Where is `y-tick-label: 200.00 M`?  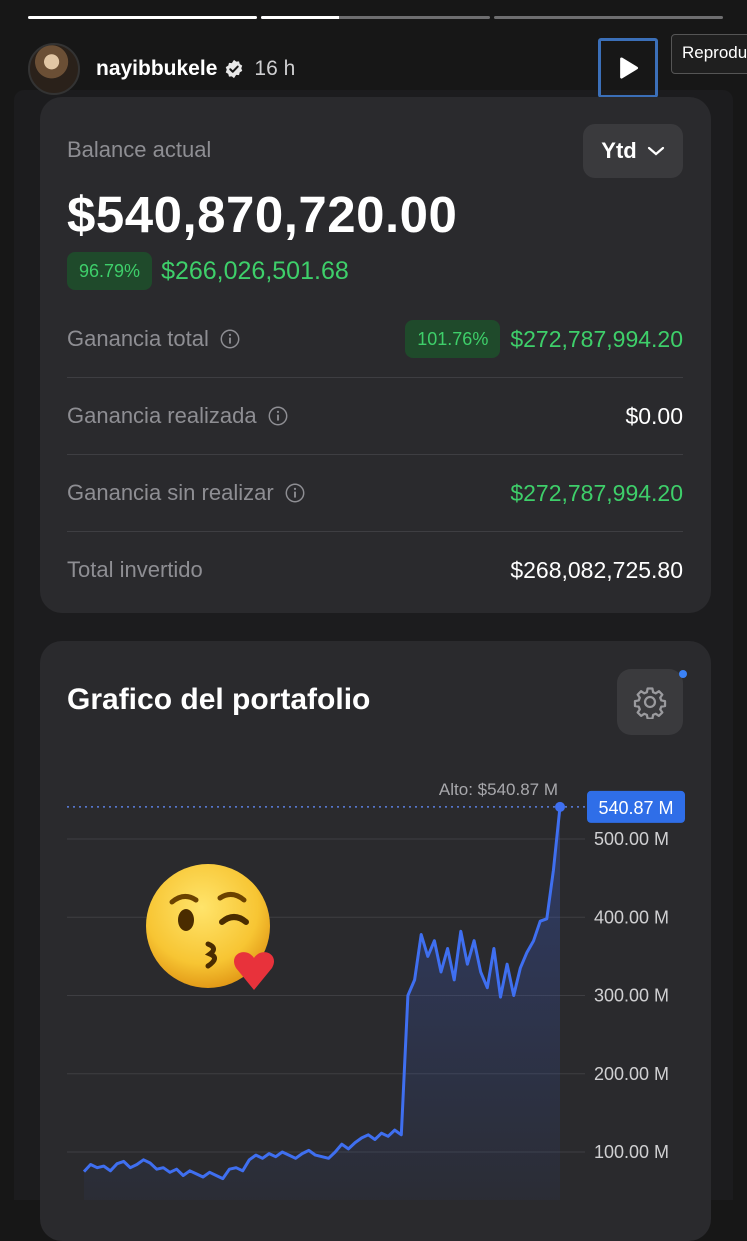
y-tick-label: 200.00 M is located at coordinates (631, 1074).